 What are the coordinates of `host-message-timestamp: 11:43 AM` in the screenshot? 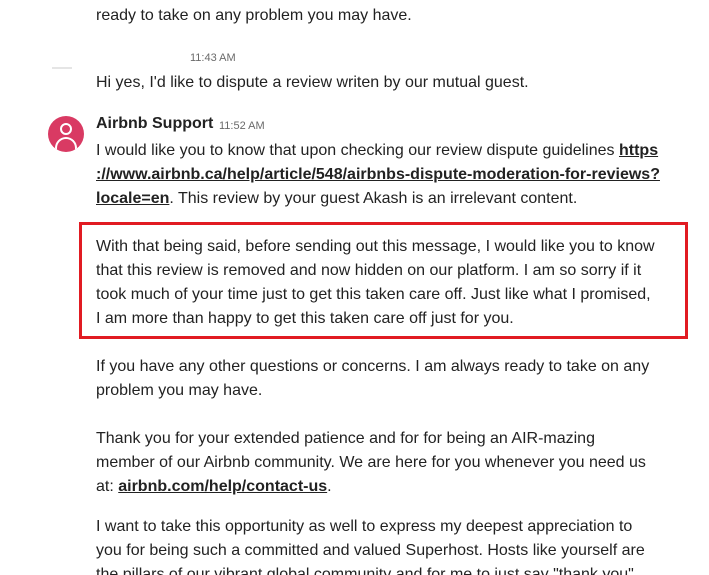 It's located at (213, 58).